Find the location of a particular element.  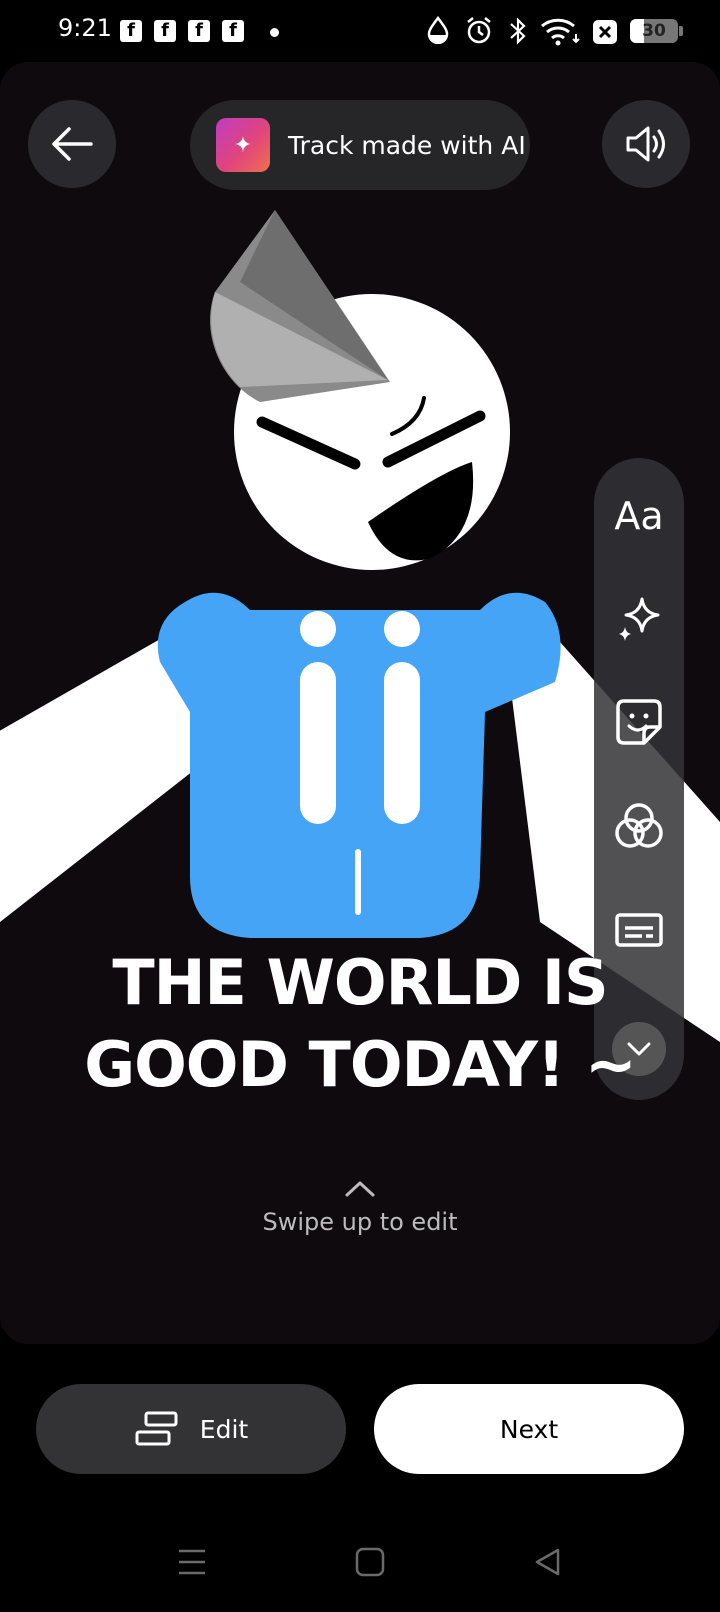

swipe-up-hint: Swipe up to edit is located at coordinates (360, 1208).